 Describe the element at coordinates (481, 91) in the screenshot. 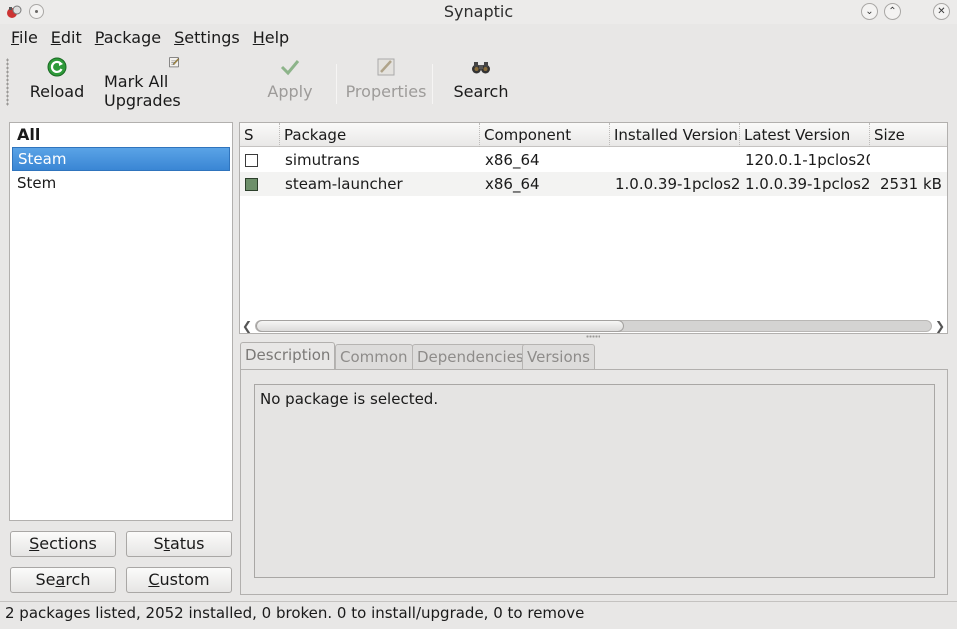

I see `search-label: Search` at that location.